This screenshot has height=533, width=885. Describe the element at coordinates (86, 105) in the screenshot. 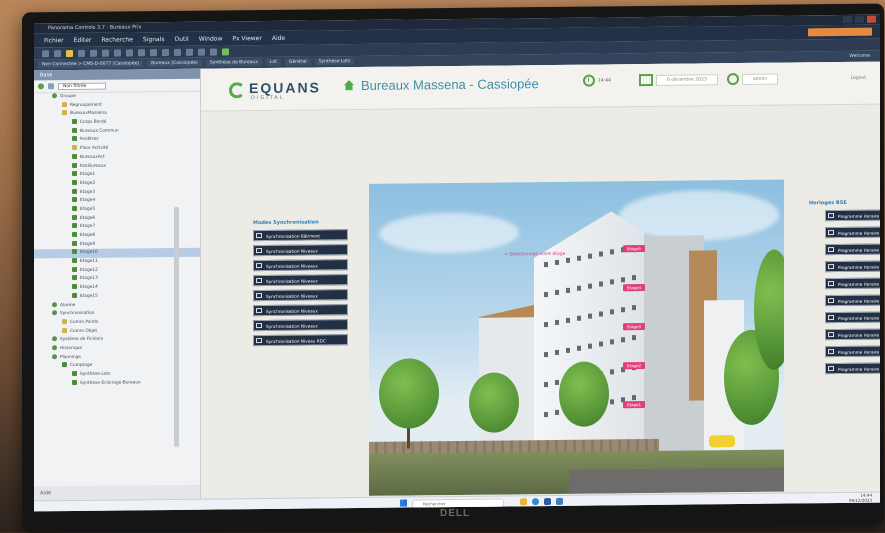

I see `tree-node-label: Regroupement` at that location.